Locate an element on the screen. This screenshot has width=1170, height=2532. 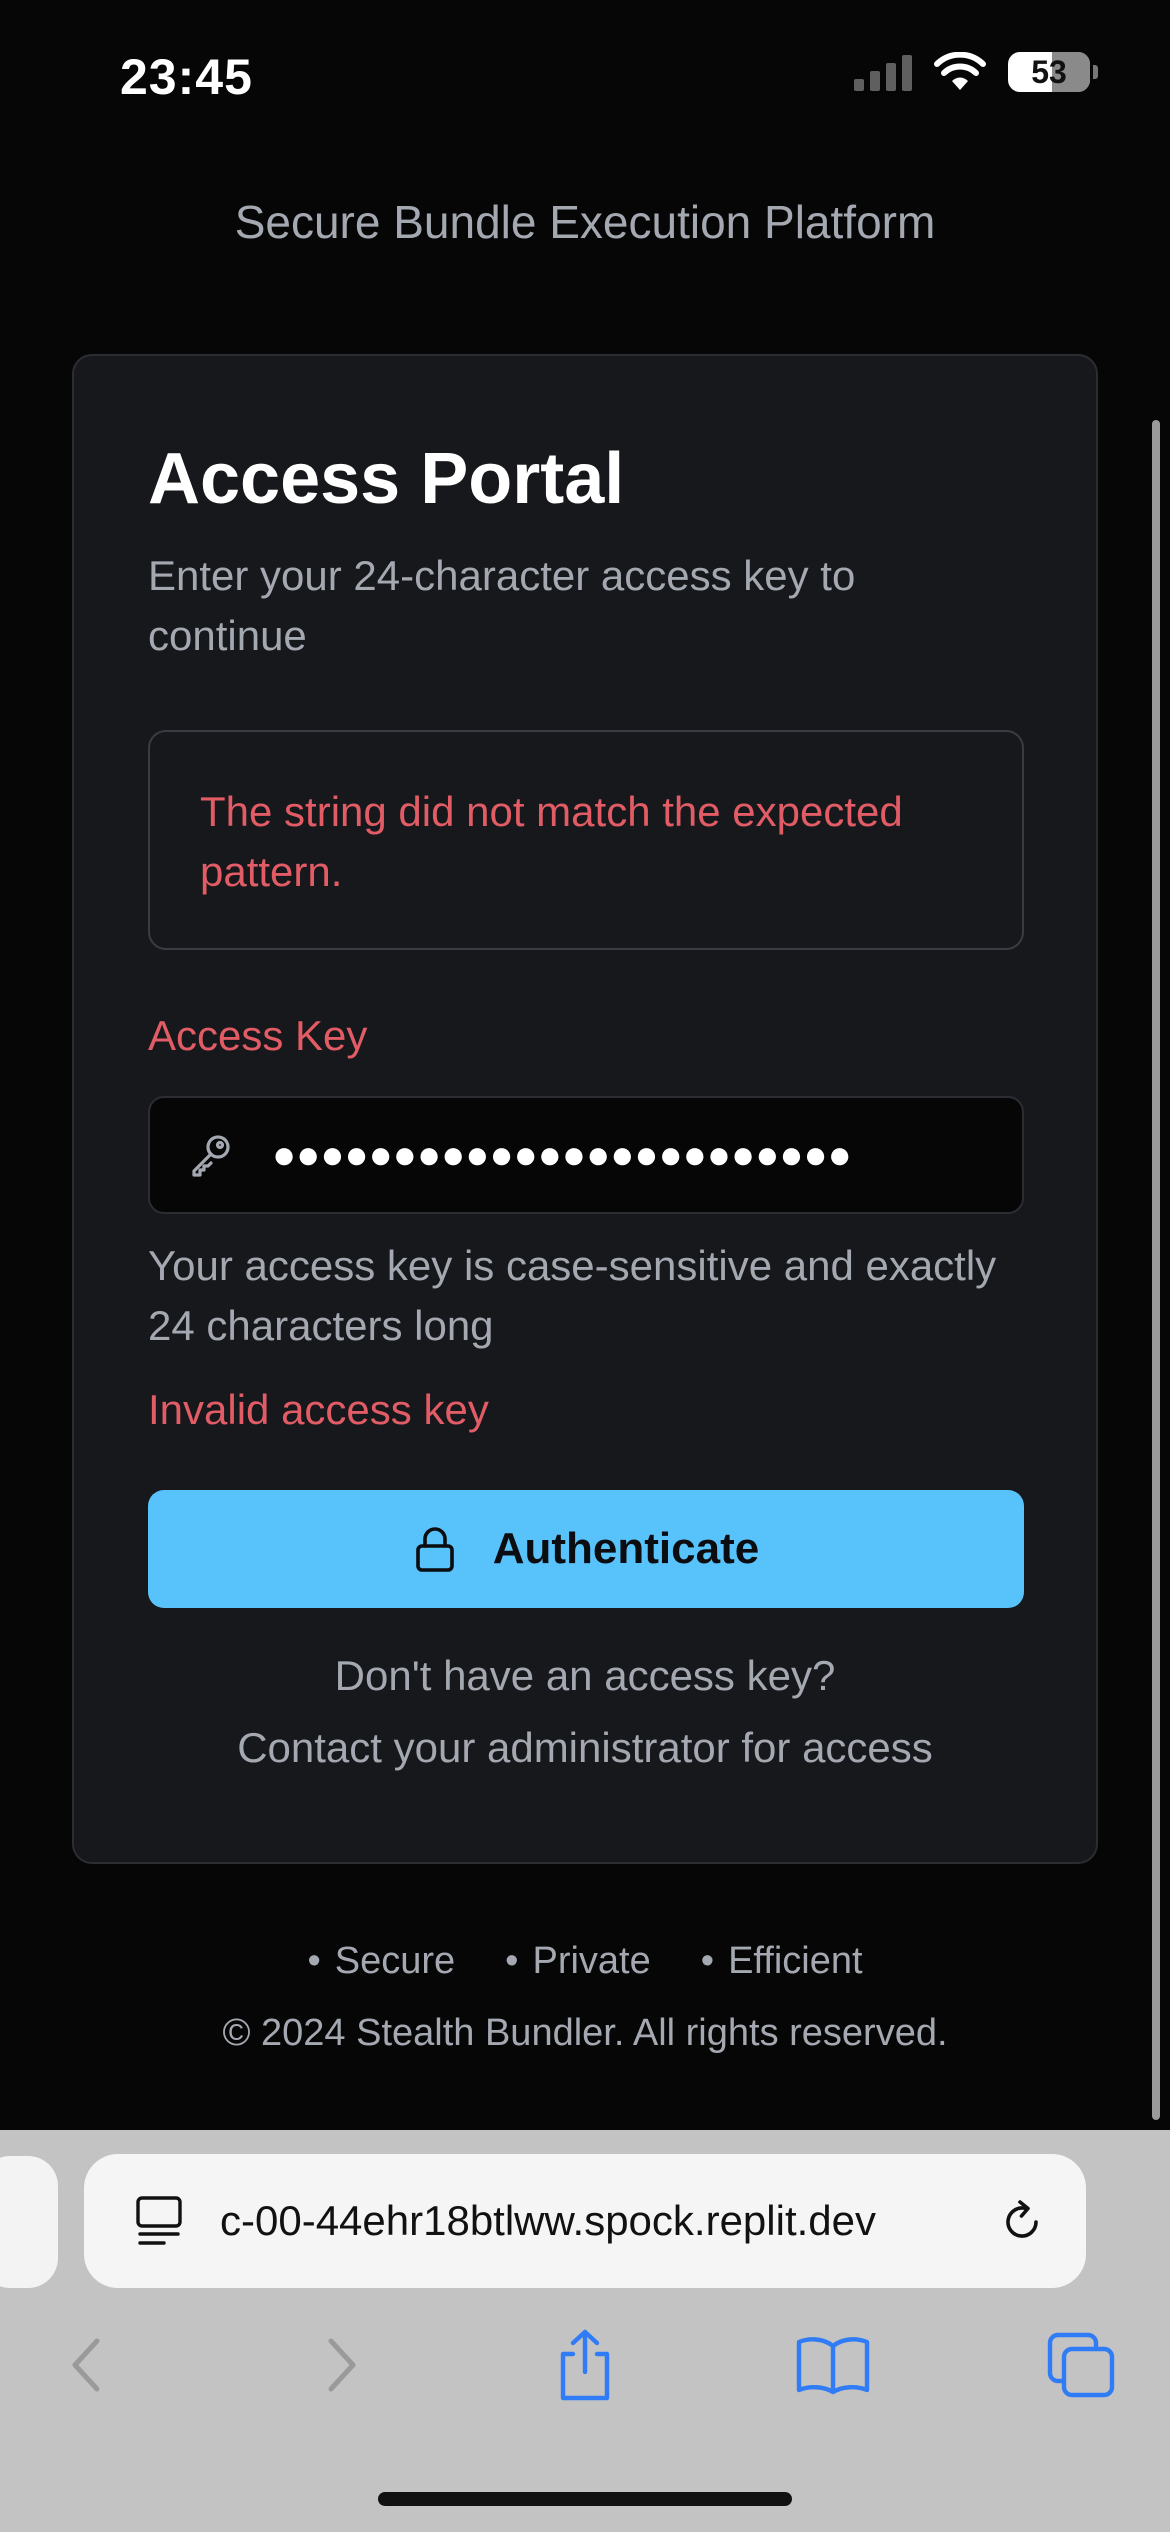
back-button is located at coordinates (87, 2365).